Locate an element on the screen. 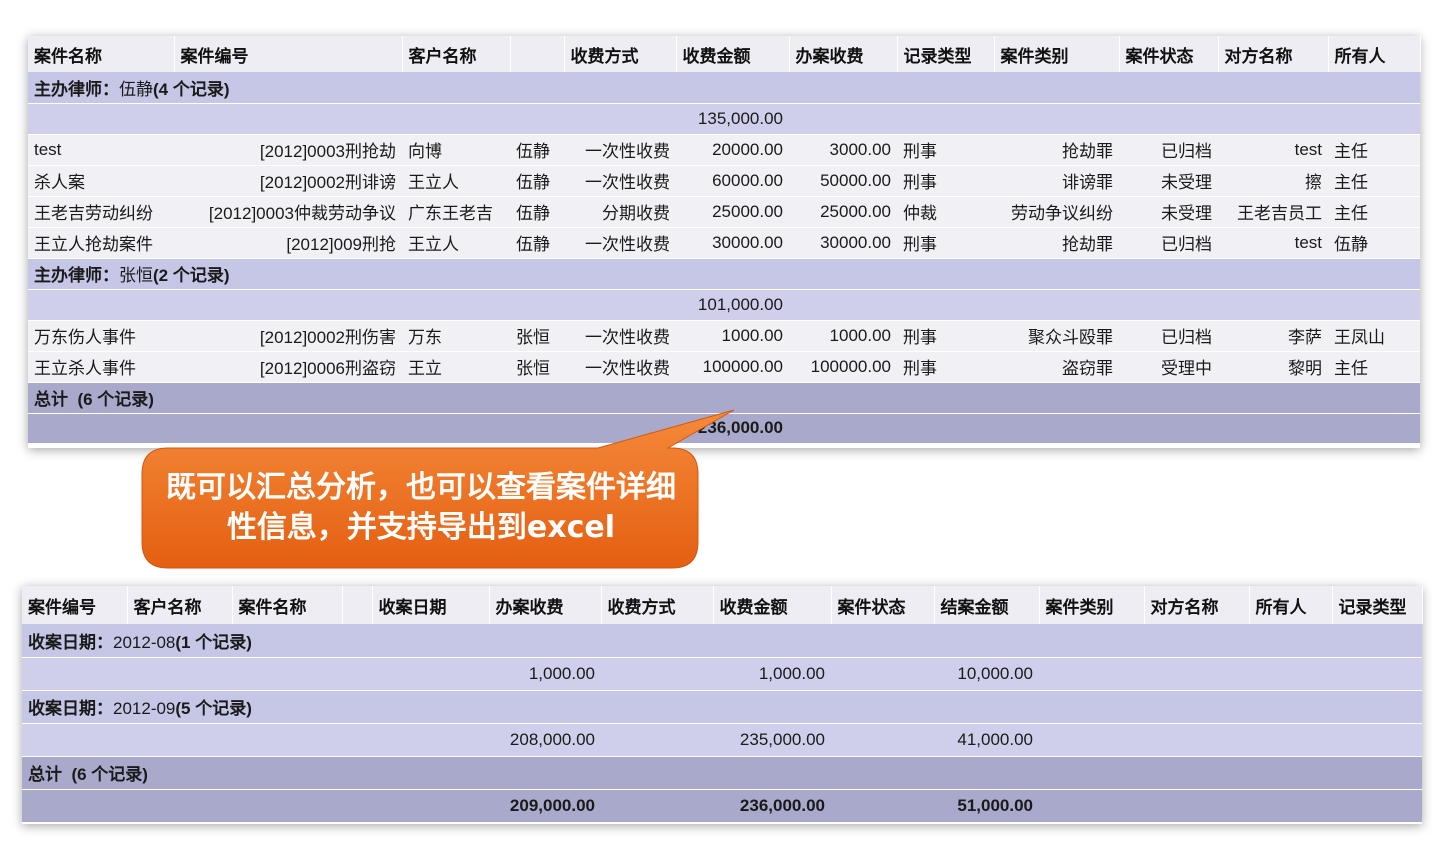 This screenshot has height=860, width=1456. grand-total-sum-row: 236,000.00 is located at coordinates (724, 428).